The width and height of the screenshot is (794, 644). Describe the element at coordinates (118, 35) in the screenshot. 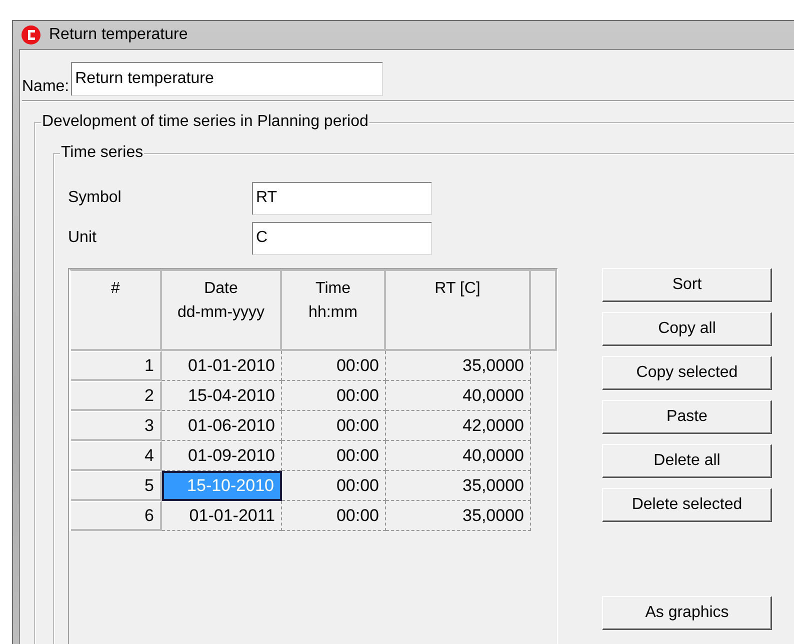

I see `window-title: Return temperature` at that location.